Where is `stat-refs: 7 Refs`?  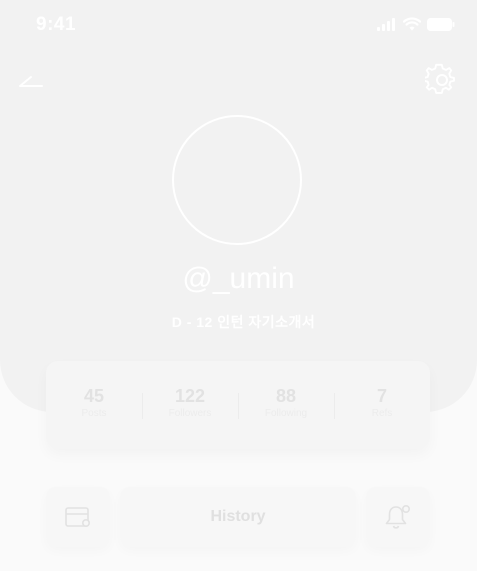
stat-refs: 7 Refs is located at coordinates (382, 405).